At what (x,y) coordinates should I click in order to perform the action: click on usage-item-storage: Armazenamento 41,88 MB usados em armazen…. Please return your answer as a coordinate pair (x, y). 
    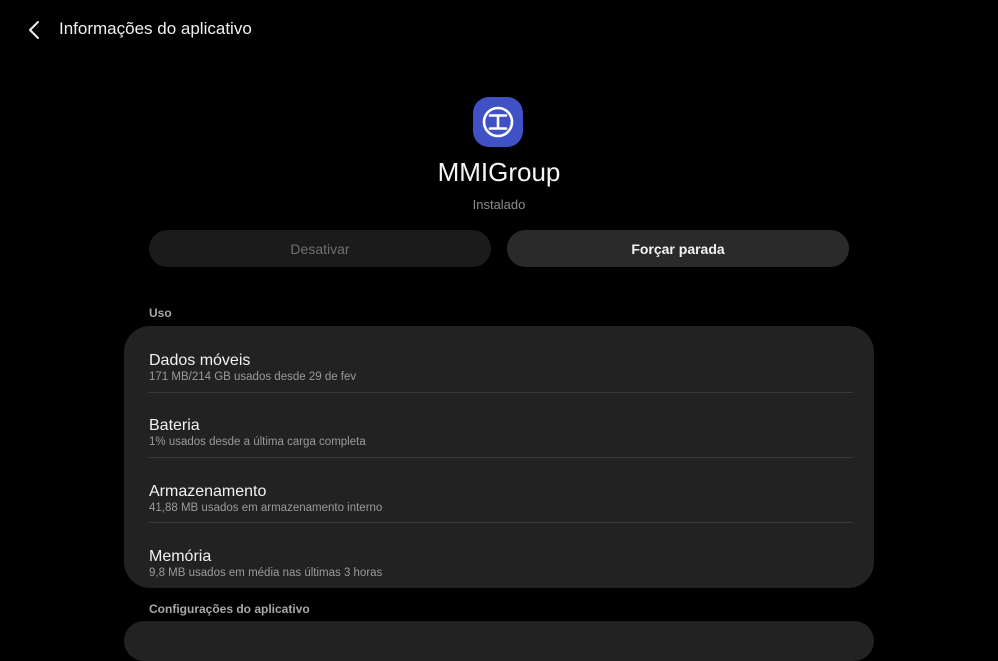
    Looking at the image, I should click on (499, 497).